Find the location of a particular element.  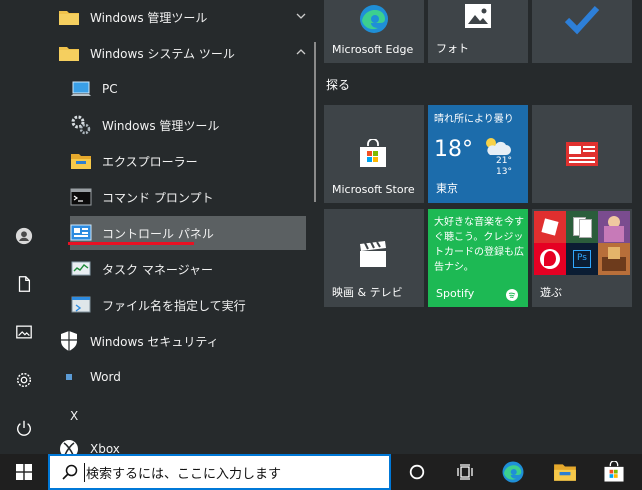

settings-button is located at coordinates (24, 380).